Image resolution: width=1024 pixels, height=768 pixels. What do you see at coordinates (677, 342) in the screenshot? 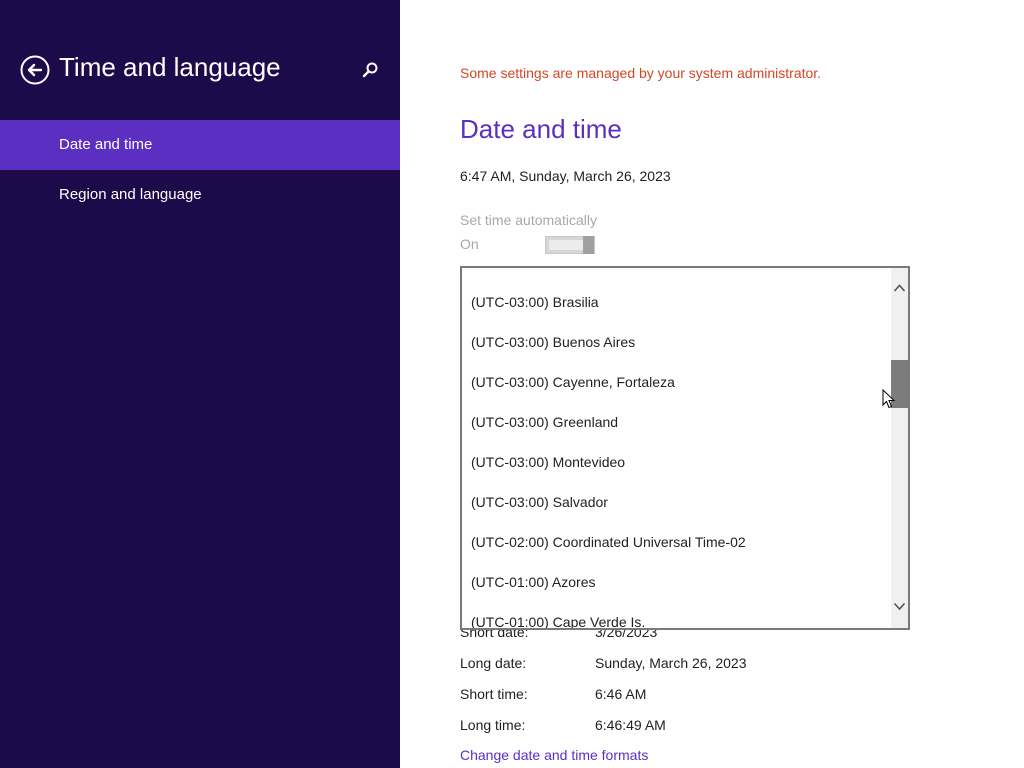
I see `time-zone-option: (UTC-03:00) Buenos Aires` at bounding box center [677, 342].